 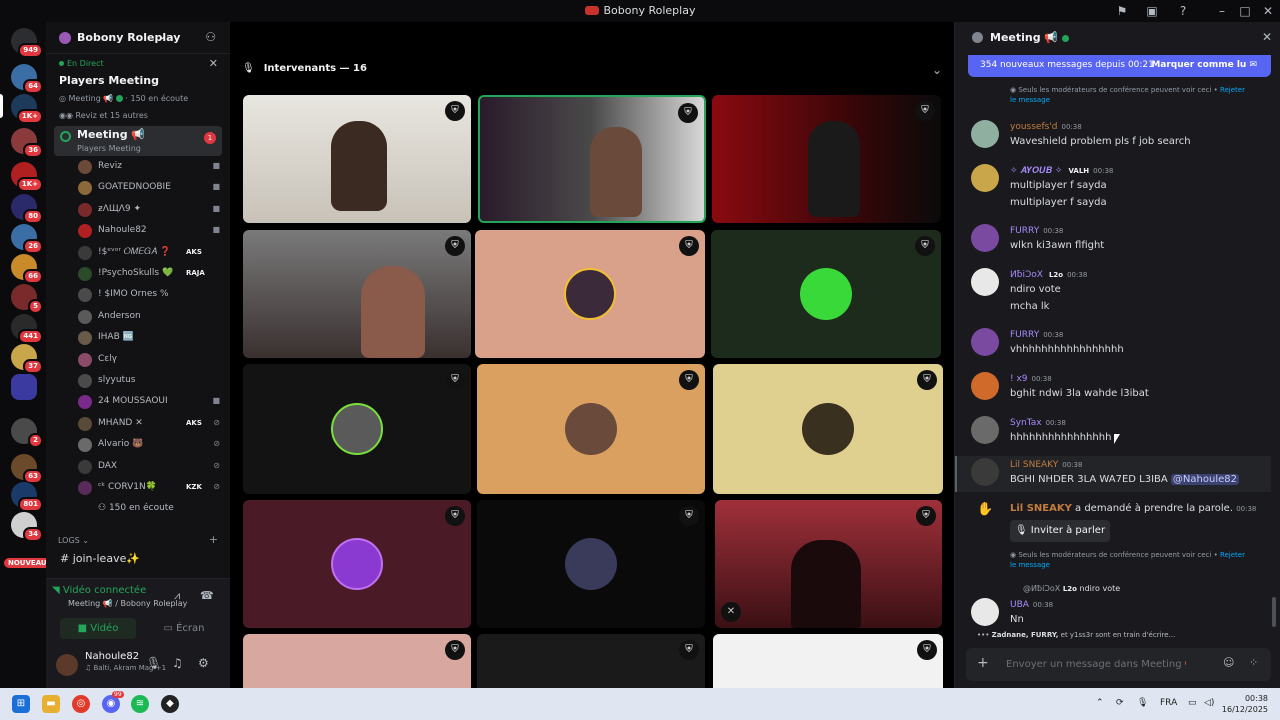 What do you see at coordinates (177, 663) in the screenshot?
I see `headphones-icon: ♫` at bounding box center [177, 663].